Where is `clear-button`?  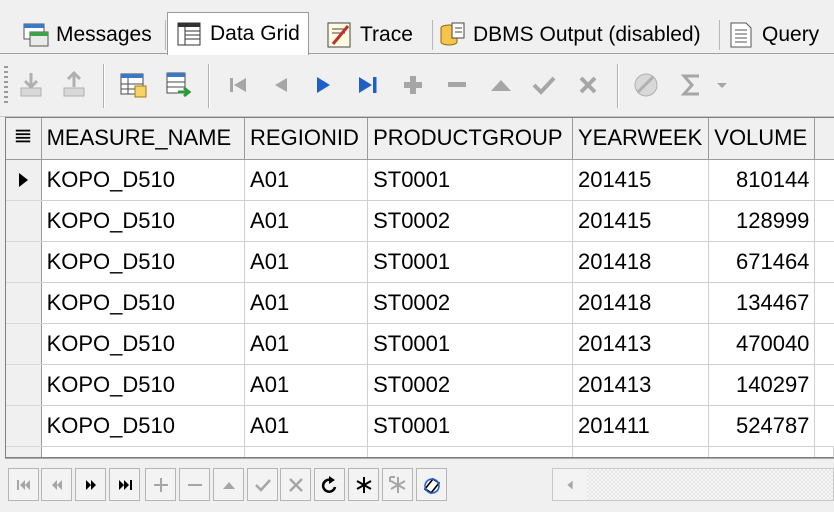
clear-button is located at coordinates (646, 85).